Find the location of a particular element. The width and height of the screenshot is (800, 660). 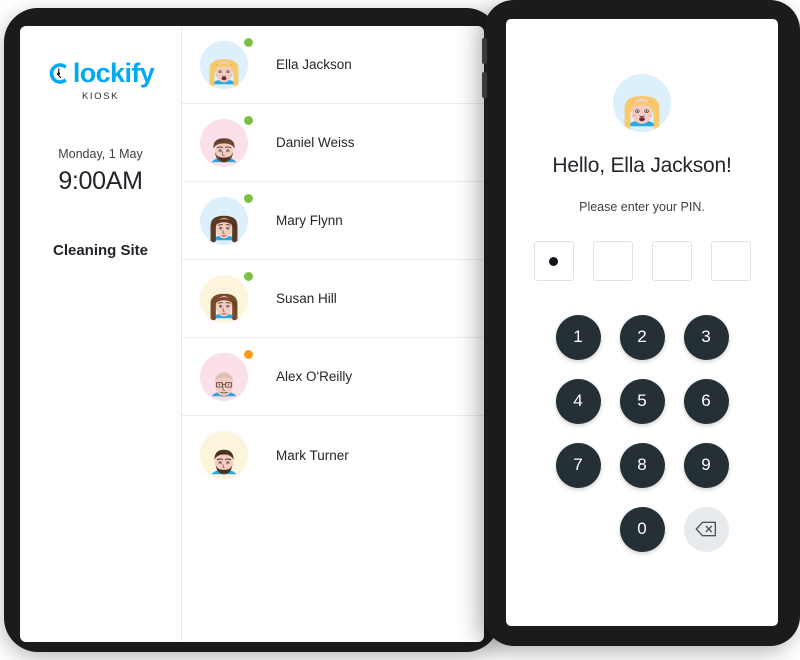

user-list-item: Susan Hill is located at coordinates (333, 299).